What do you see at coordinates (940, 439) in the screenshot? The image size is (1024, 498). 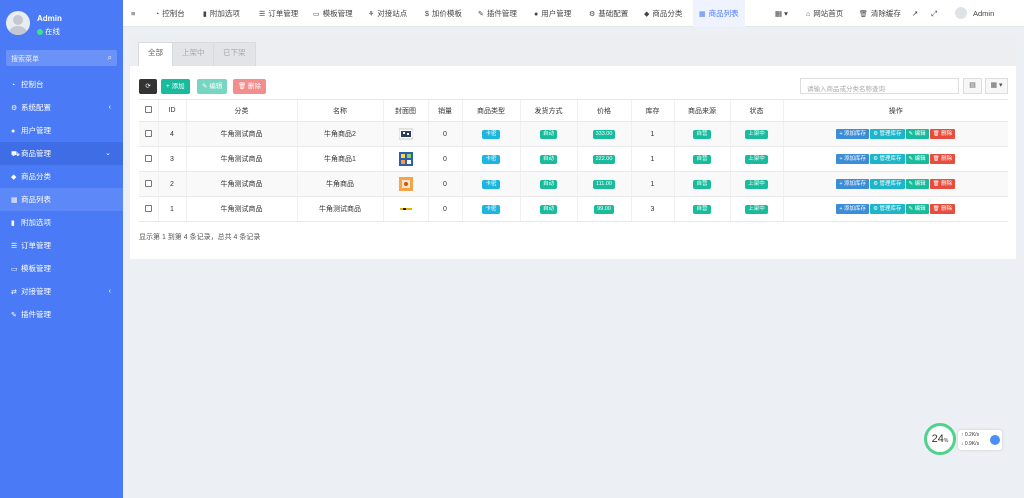 I see `speed-ring: 24%` at bounding box center [940, 439].